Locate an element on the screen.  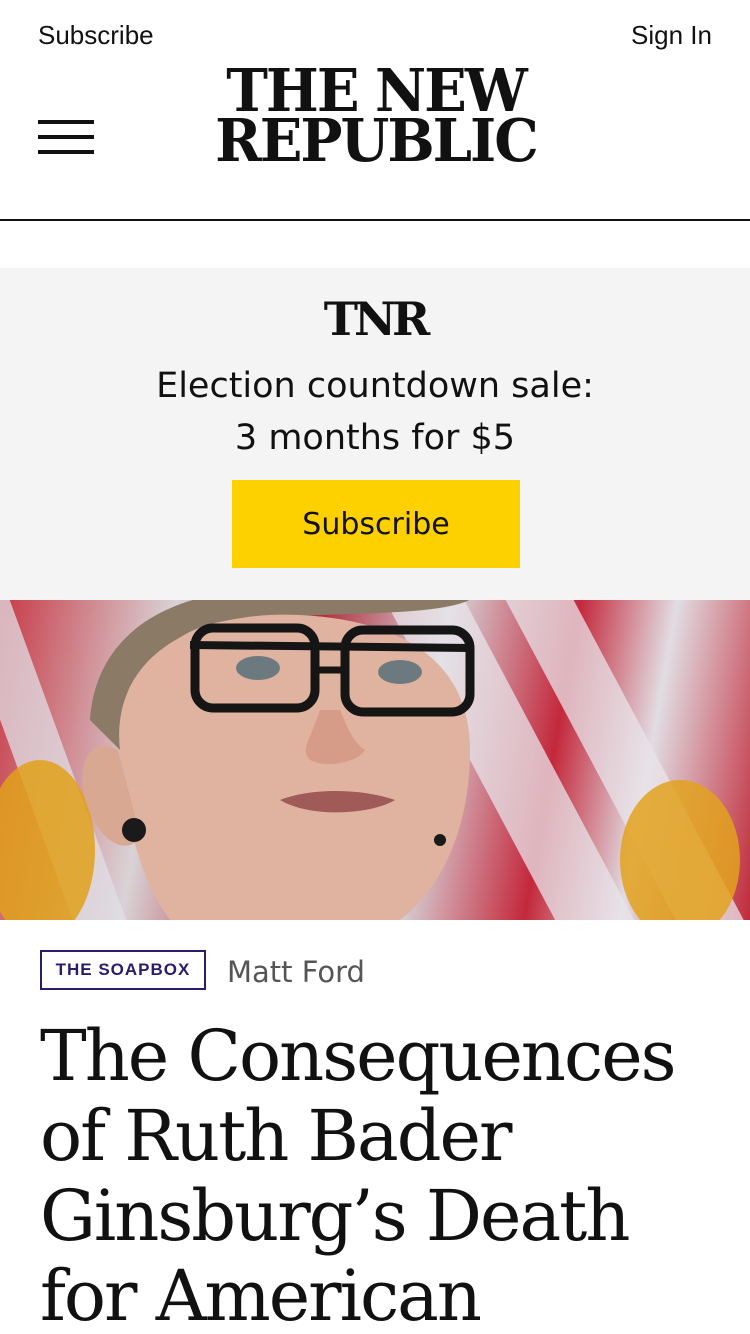
sign-in-link: Sign In is located at coordinates (671, 35).